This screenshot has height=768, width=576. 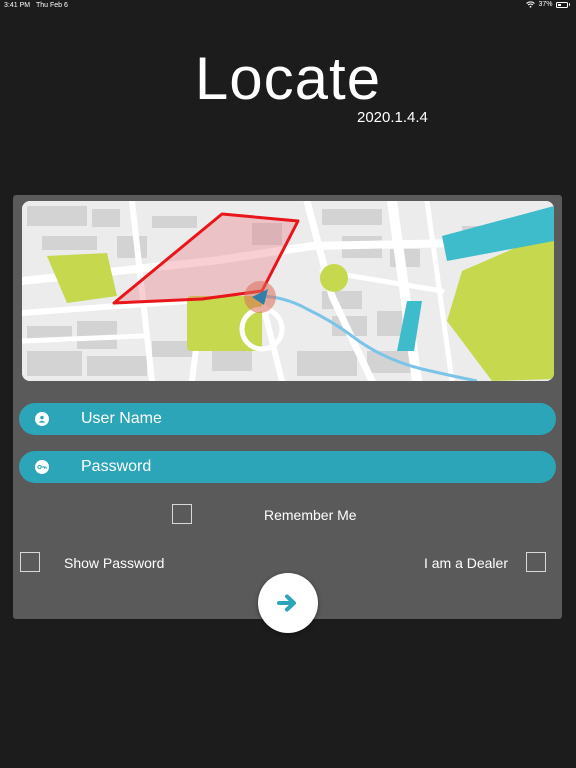 What do you see at coordinates (114, 563) in the screenshot?
I see `show-password-label: Show Password` at bounding box center [114, 563].